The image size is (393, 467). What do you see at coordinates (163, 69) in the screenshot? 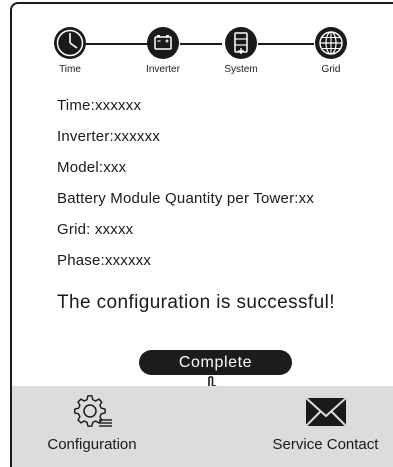
I see `step-label-inverter: Inverter` at bounding box center [163, 69].